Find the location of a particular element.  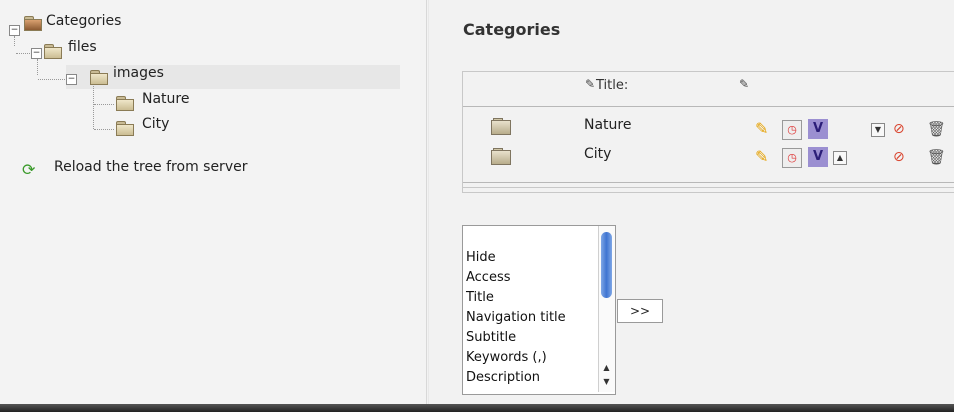

row-title: Nature is located at coordinates (607, 125).